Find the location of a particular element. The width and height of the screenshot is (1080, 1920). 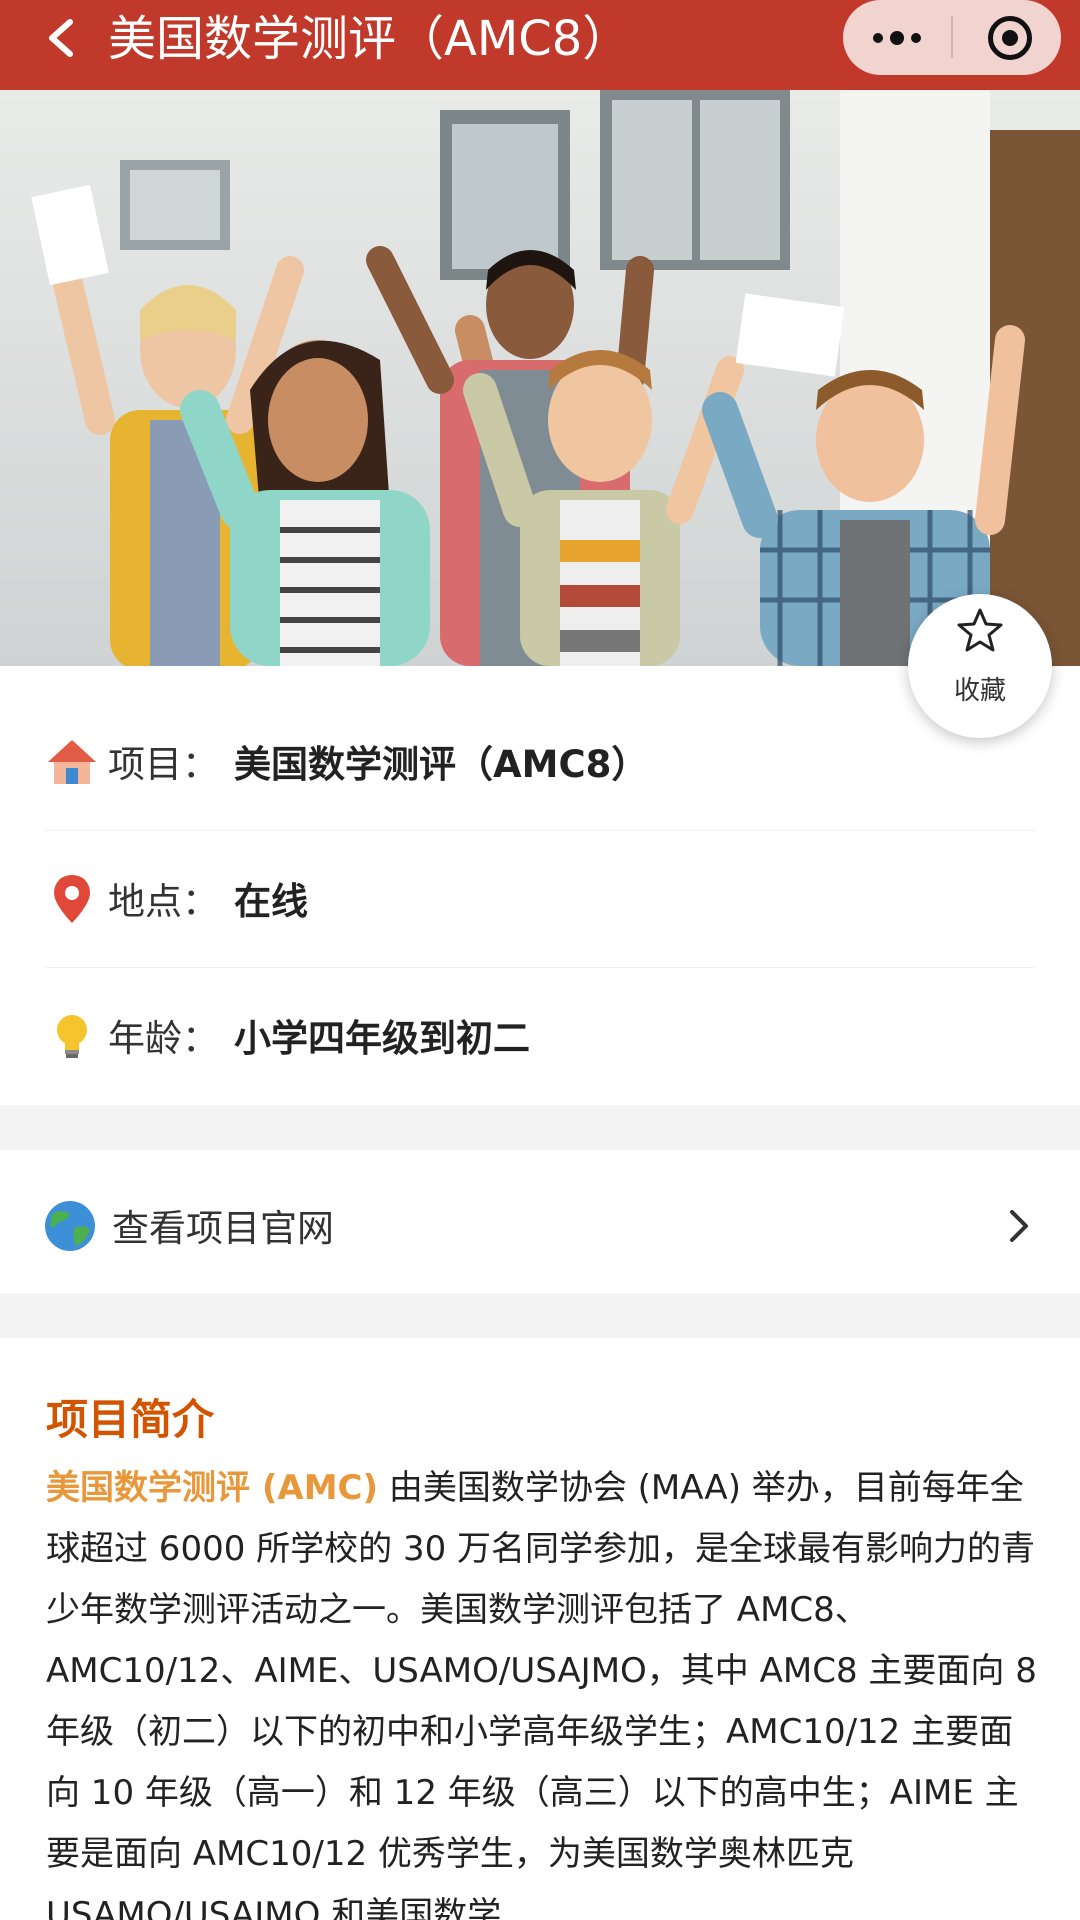

info-row-project: 项目： 美国数学测评（AMC8） is located at coordinates (540, 762).